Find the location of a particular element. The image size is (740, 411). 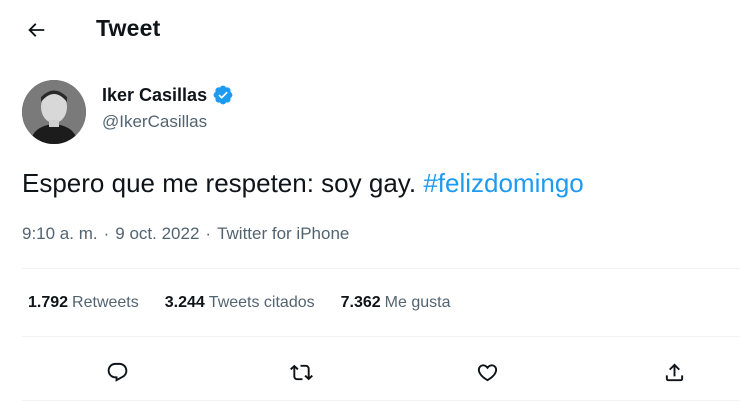

avatar-image is located at coordinates (54, 112).